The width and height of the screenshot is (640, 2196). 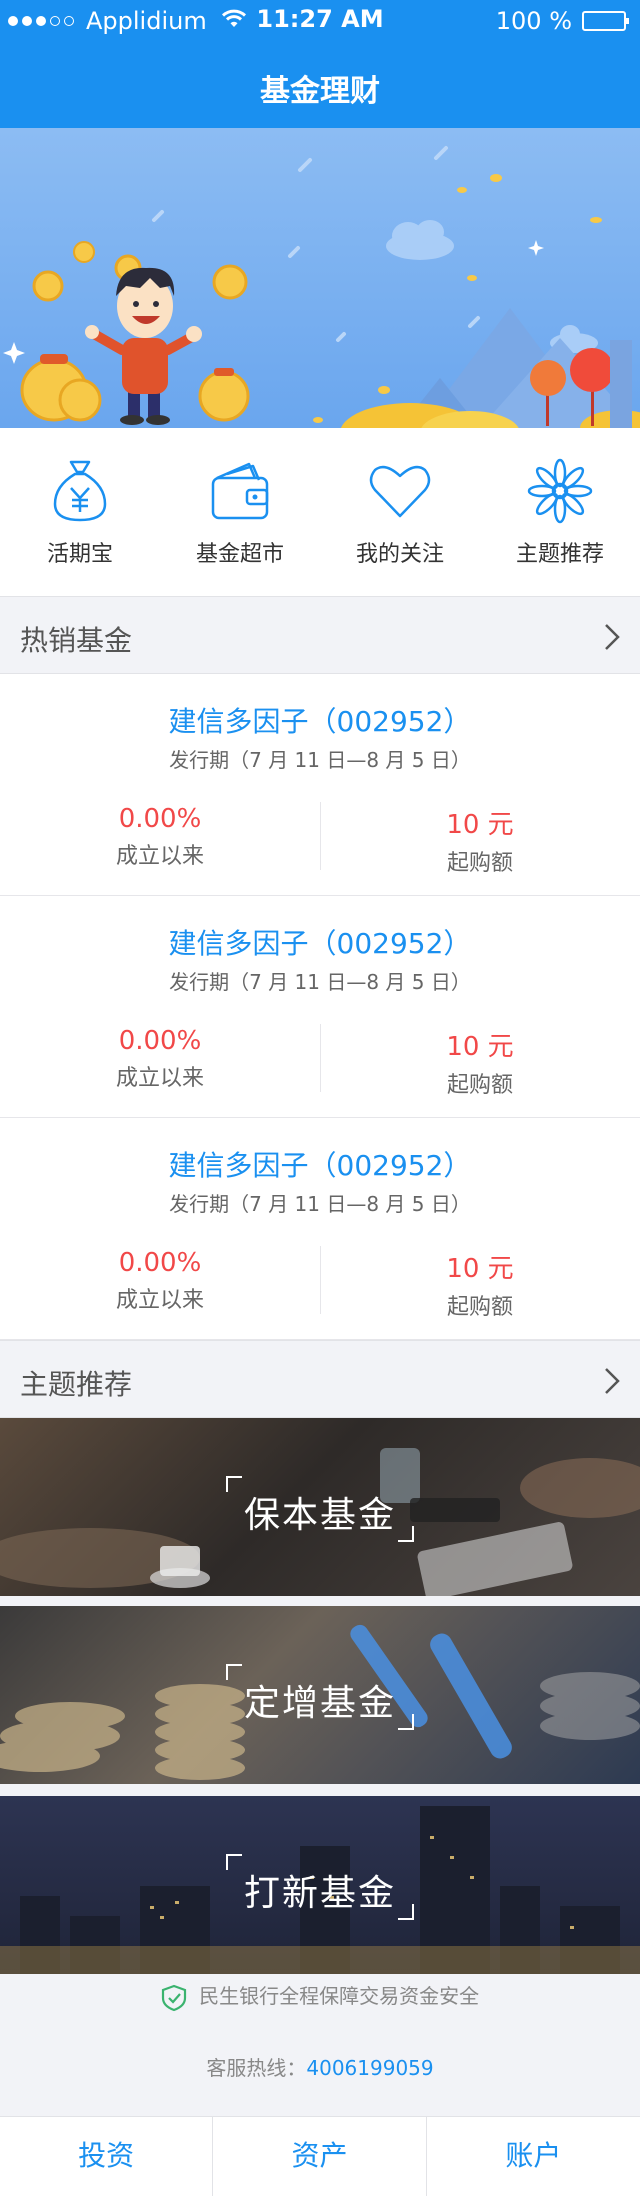 What do you see at coordinates (320, 91) in the screenshot?
I see `page-title: 基金理财` at bounding box center [320, 91].